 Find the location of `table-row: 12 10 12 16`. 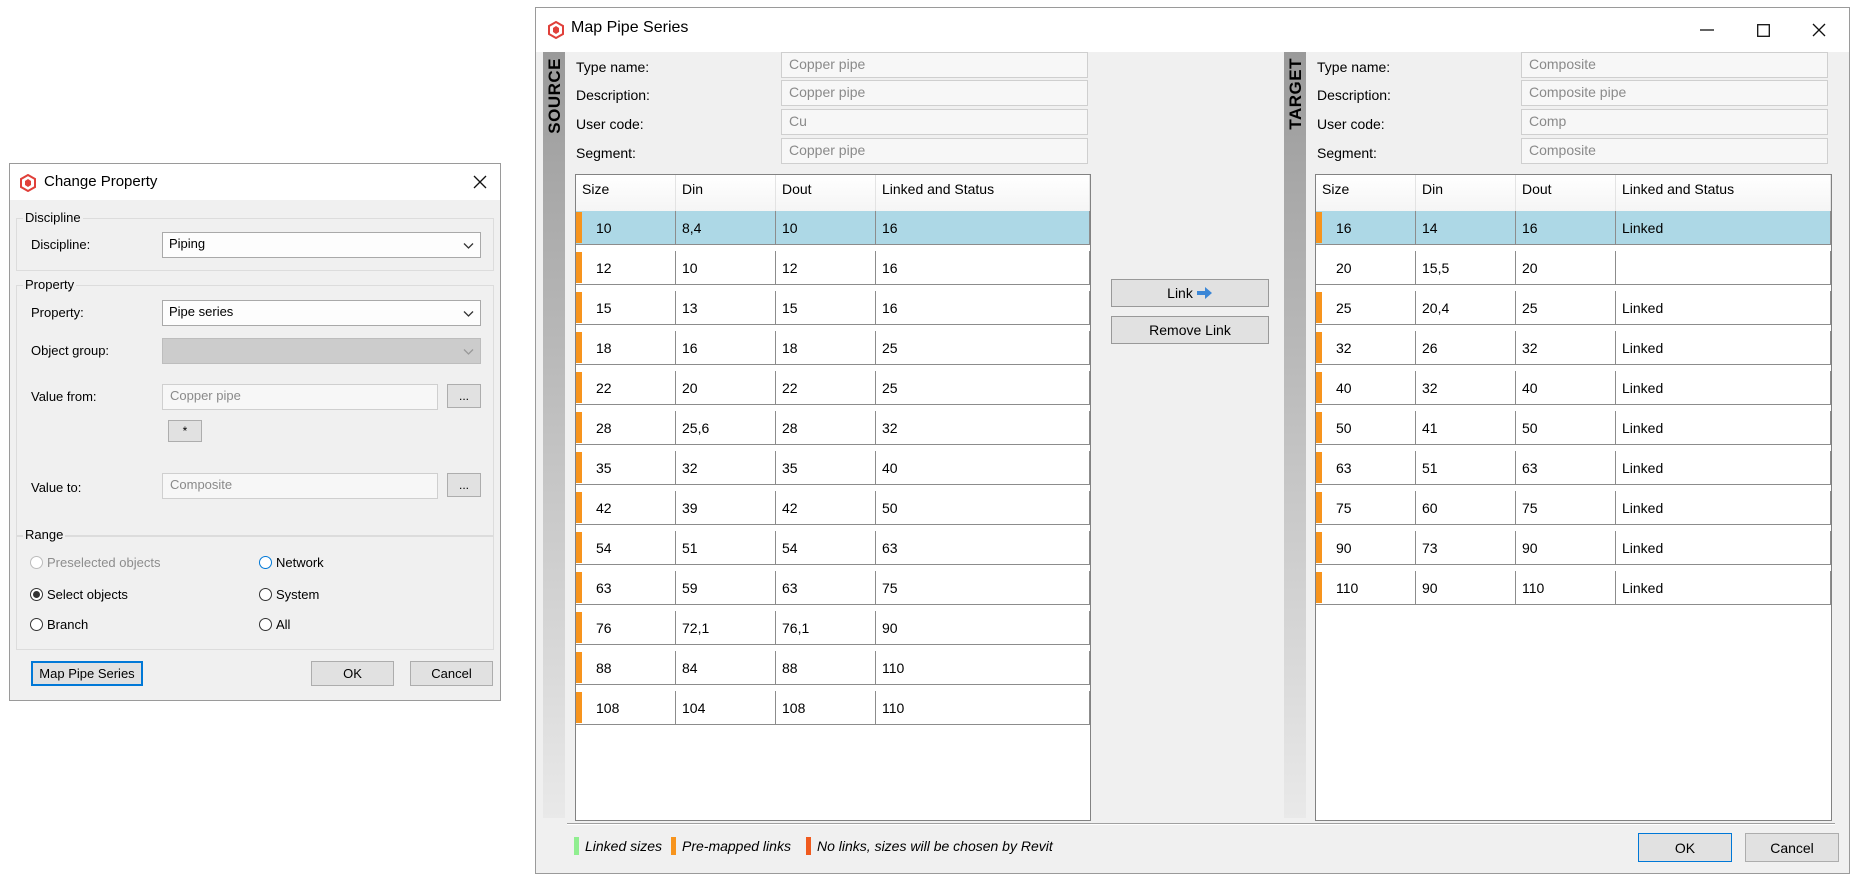

table-row: 12 10 12 16 is located at coordinates (833, 268).